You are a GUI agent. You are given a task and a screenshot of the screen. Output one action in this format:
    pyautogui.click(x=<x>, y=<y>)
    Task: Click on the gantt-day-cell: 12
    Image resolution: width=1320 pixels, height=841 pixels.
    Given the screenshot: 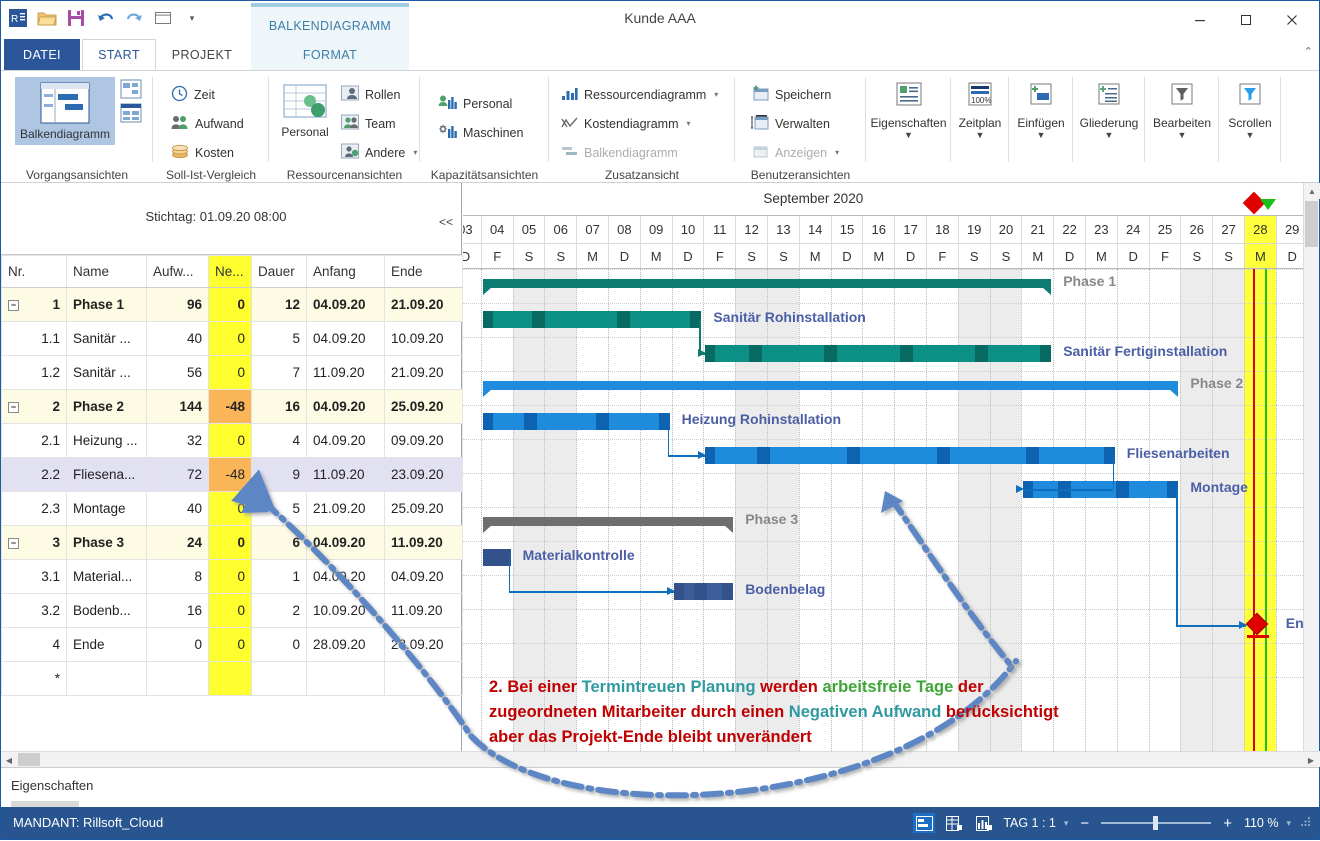 What is the action you would take?
    pyautogui.click(x=751, y=229)
    